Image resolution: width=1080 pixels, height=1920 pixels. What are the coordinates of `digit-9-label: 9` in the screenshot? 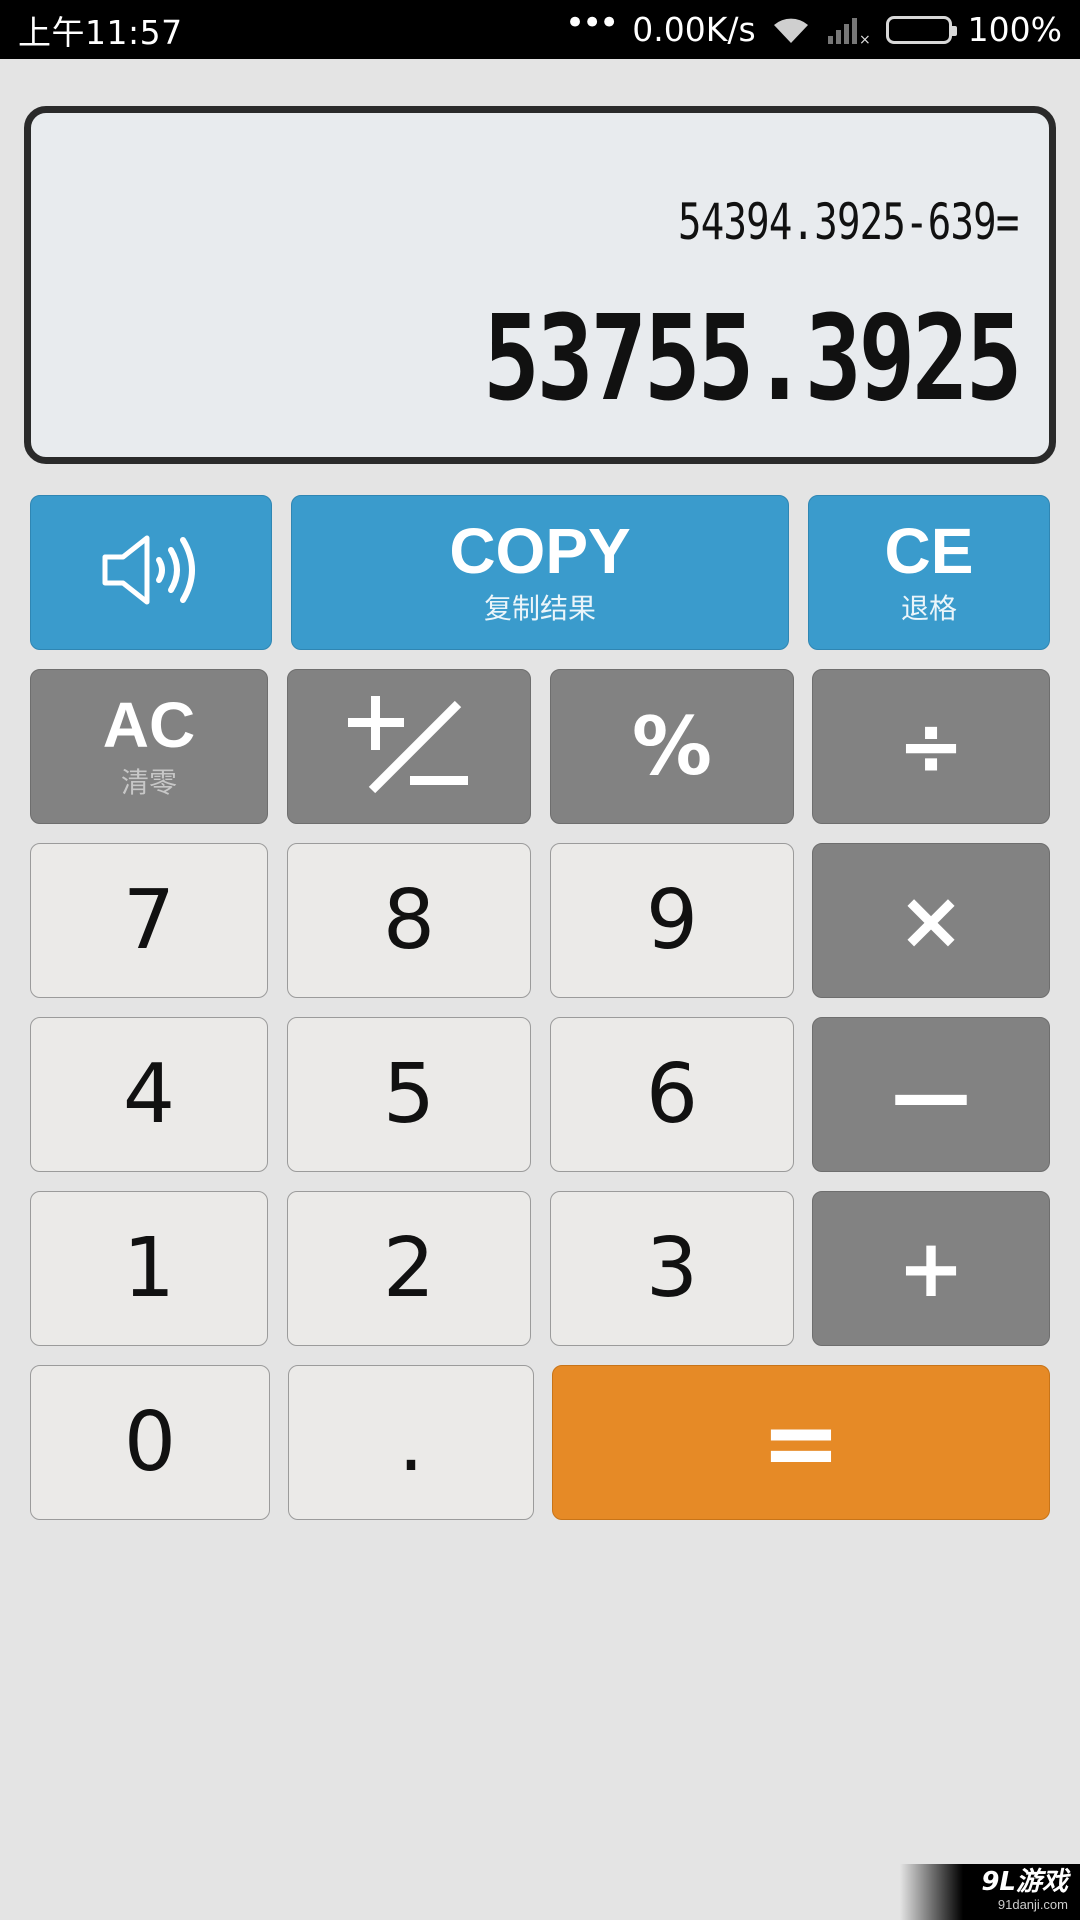 It's located at (672, 920).